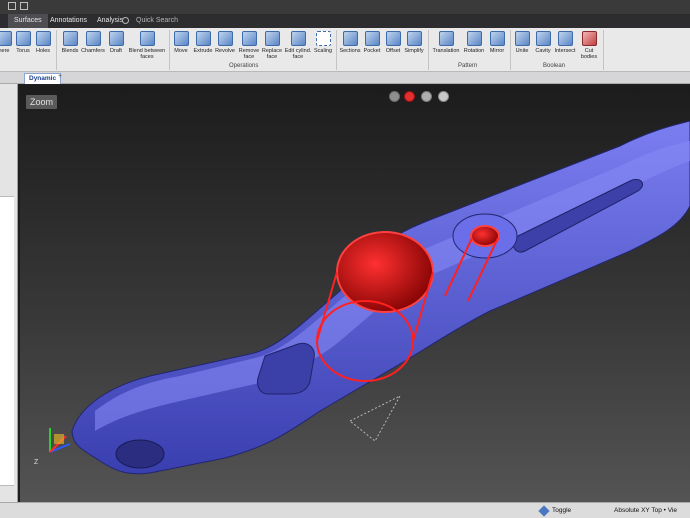  I want to click on pocket-button: Pocket, so click(372, 42).